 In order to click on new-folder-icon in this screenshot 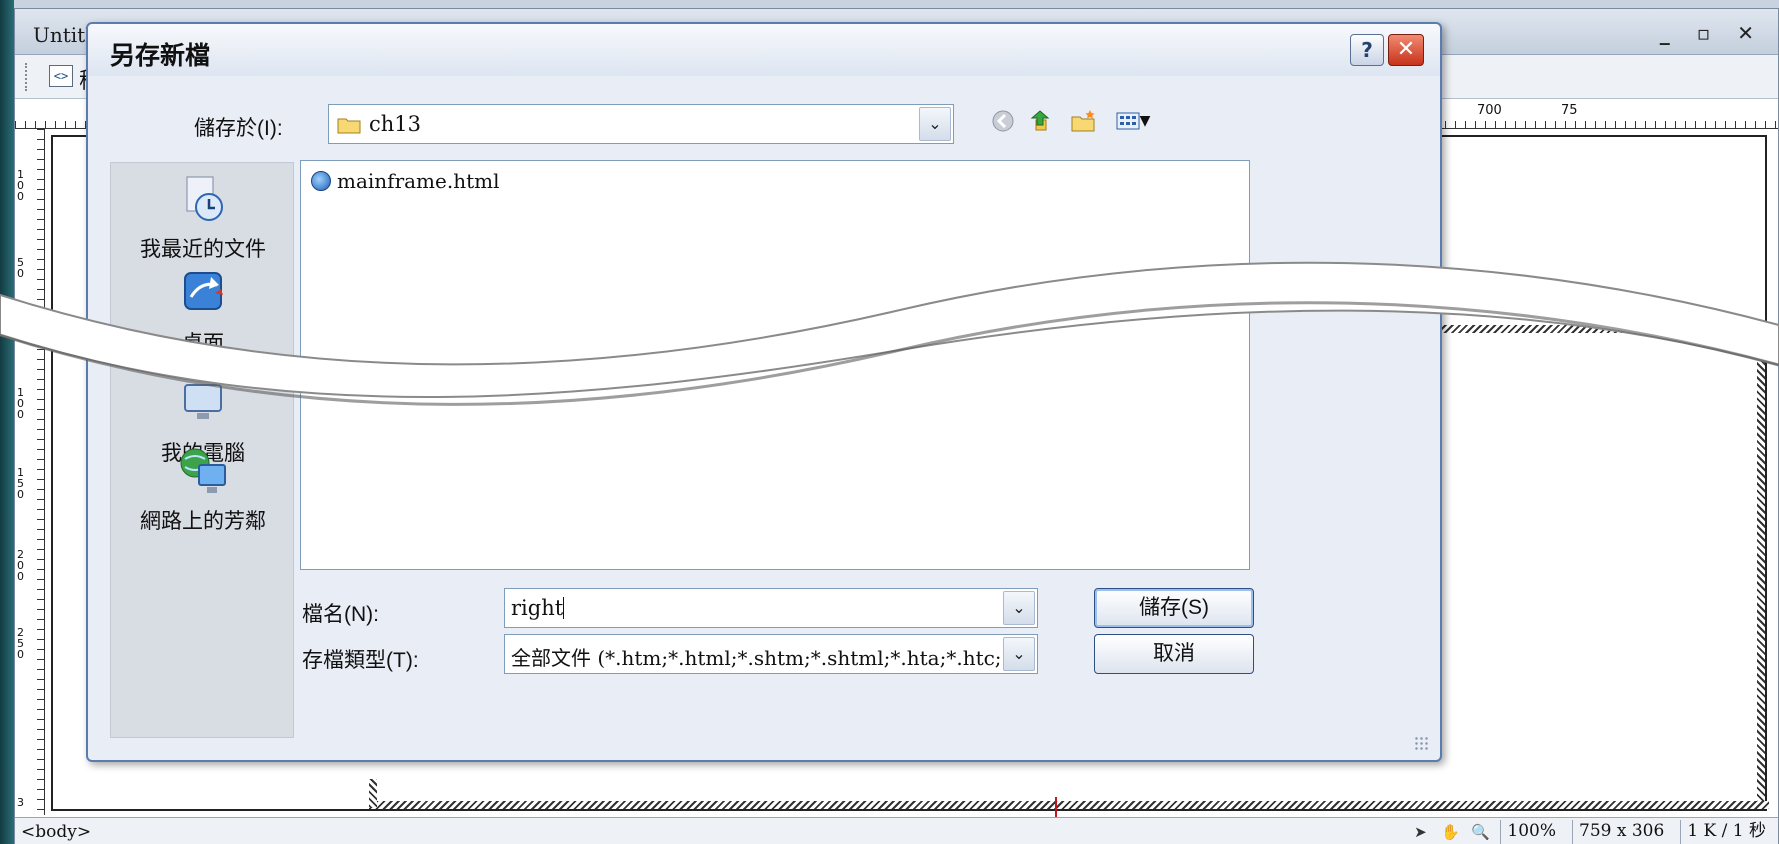, I will do `click(1083, 121)`.